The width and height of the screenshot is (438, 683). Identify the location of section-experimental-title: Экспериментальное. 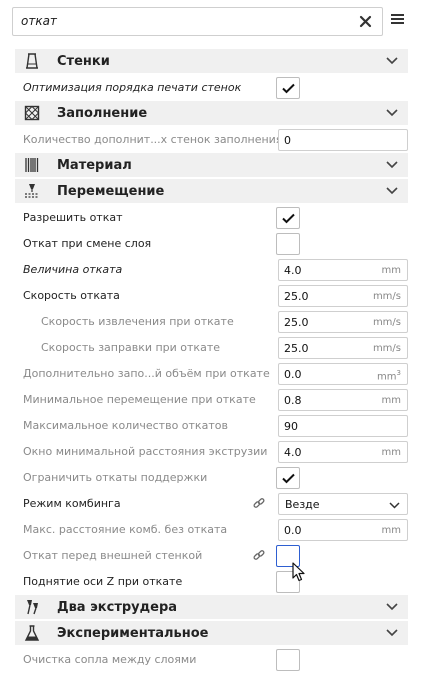
(133, 633).